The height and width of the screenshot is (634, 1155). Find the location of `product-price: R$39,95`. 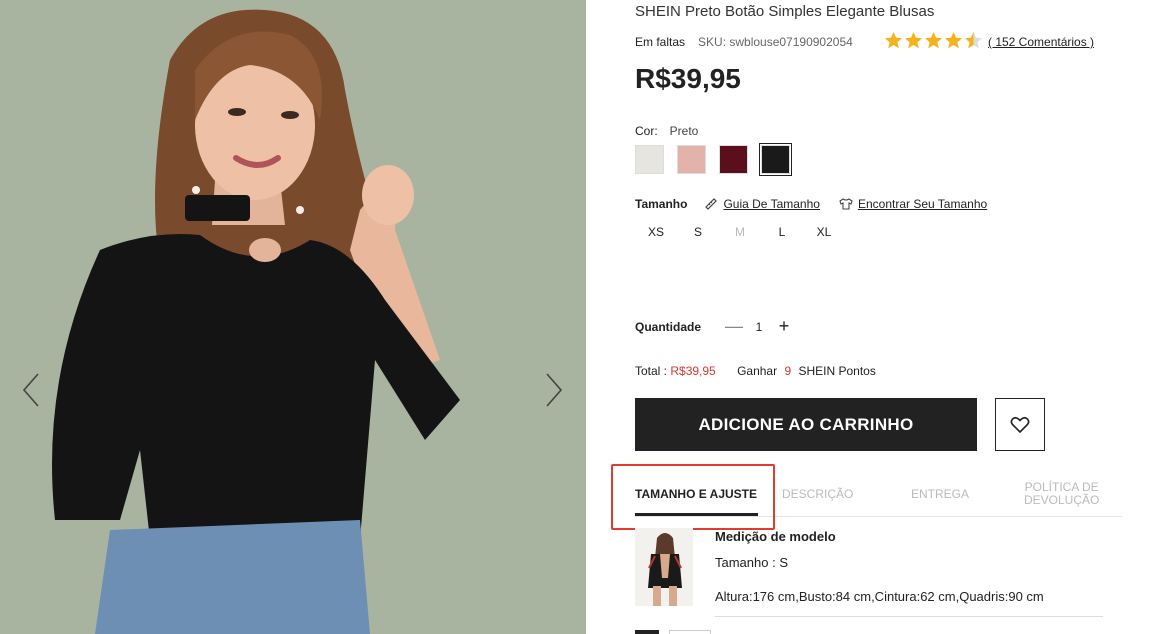

product-price: R$39,95 is located at coordinates (688, 78).